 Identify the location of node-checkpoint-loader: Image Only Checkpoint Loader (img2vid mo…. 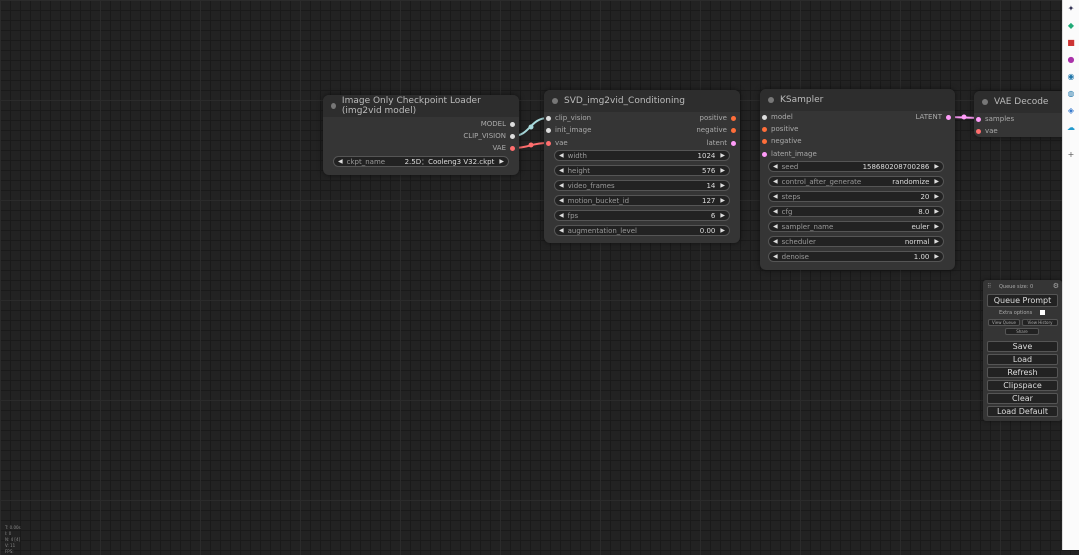
(421, 135).